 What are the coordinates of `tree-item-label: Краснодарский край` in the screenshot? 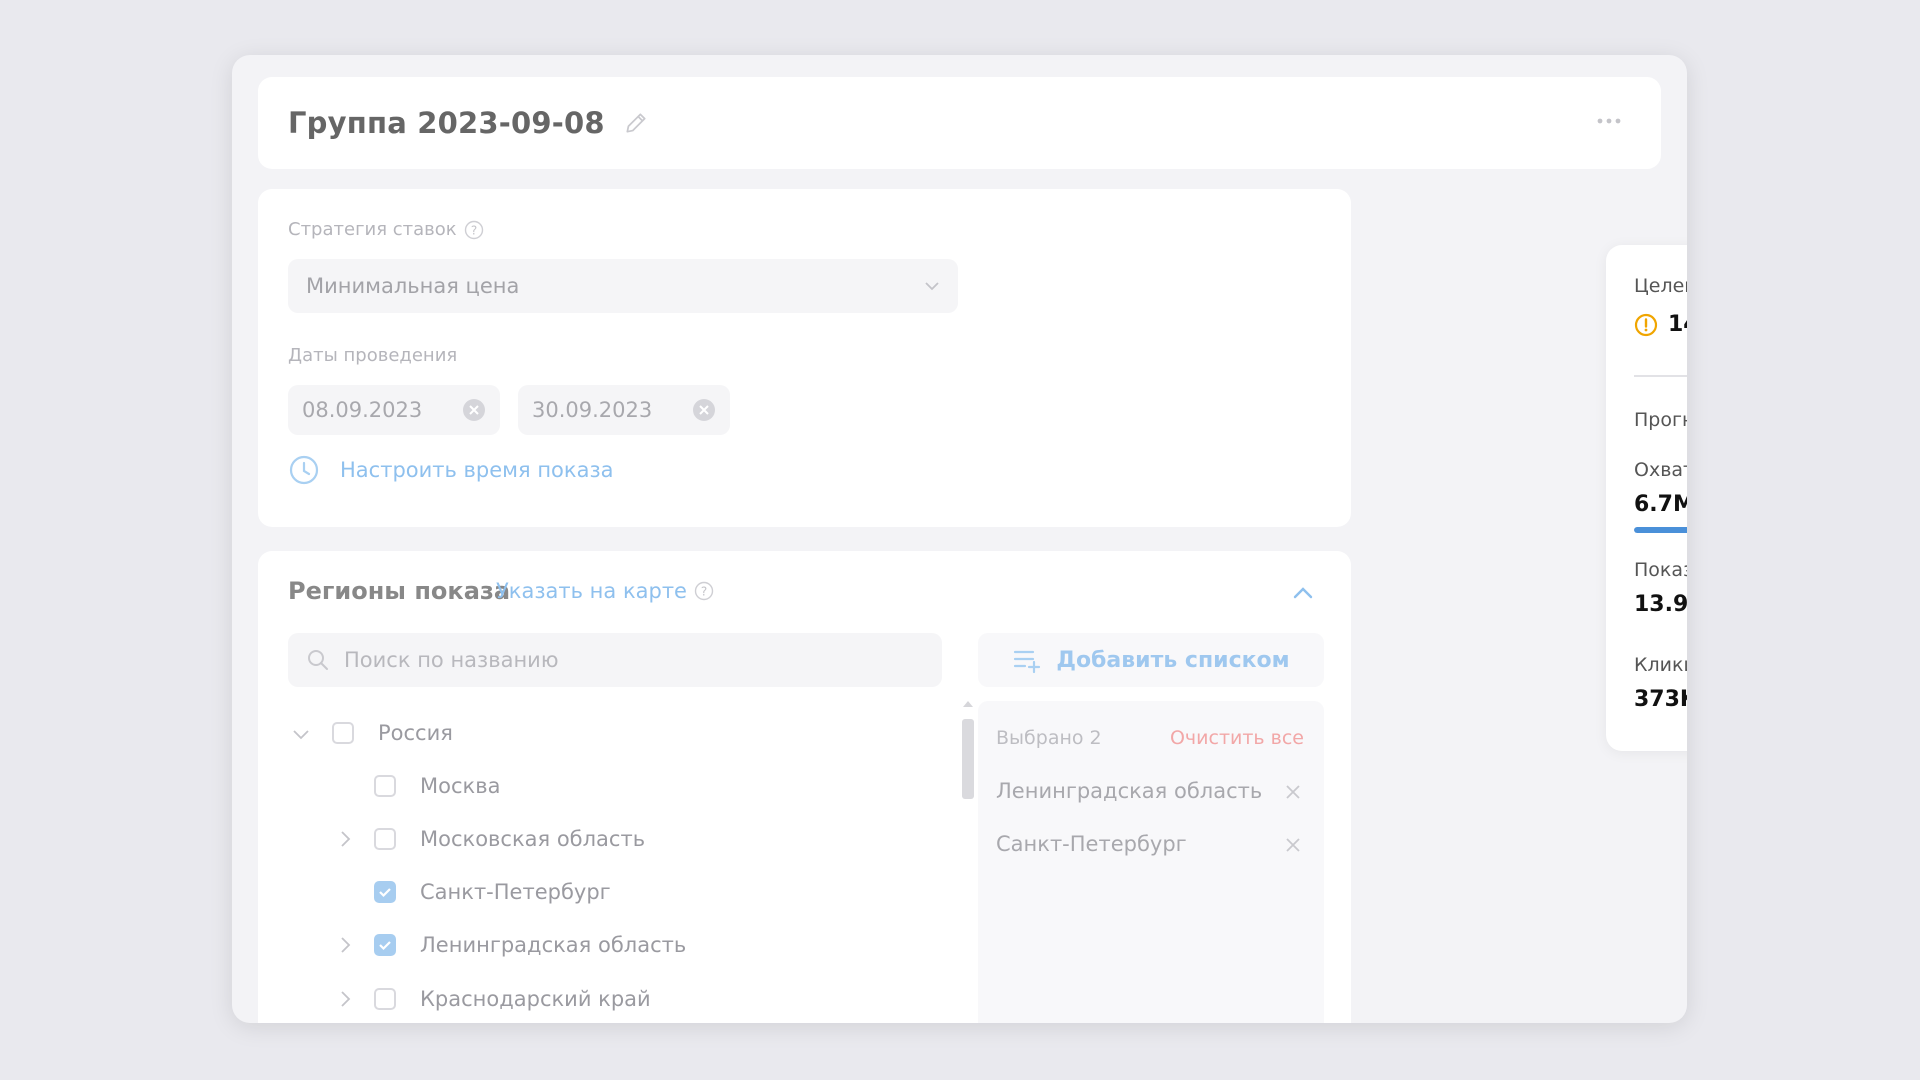 It's located at (535, 999).